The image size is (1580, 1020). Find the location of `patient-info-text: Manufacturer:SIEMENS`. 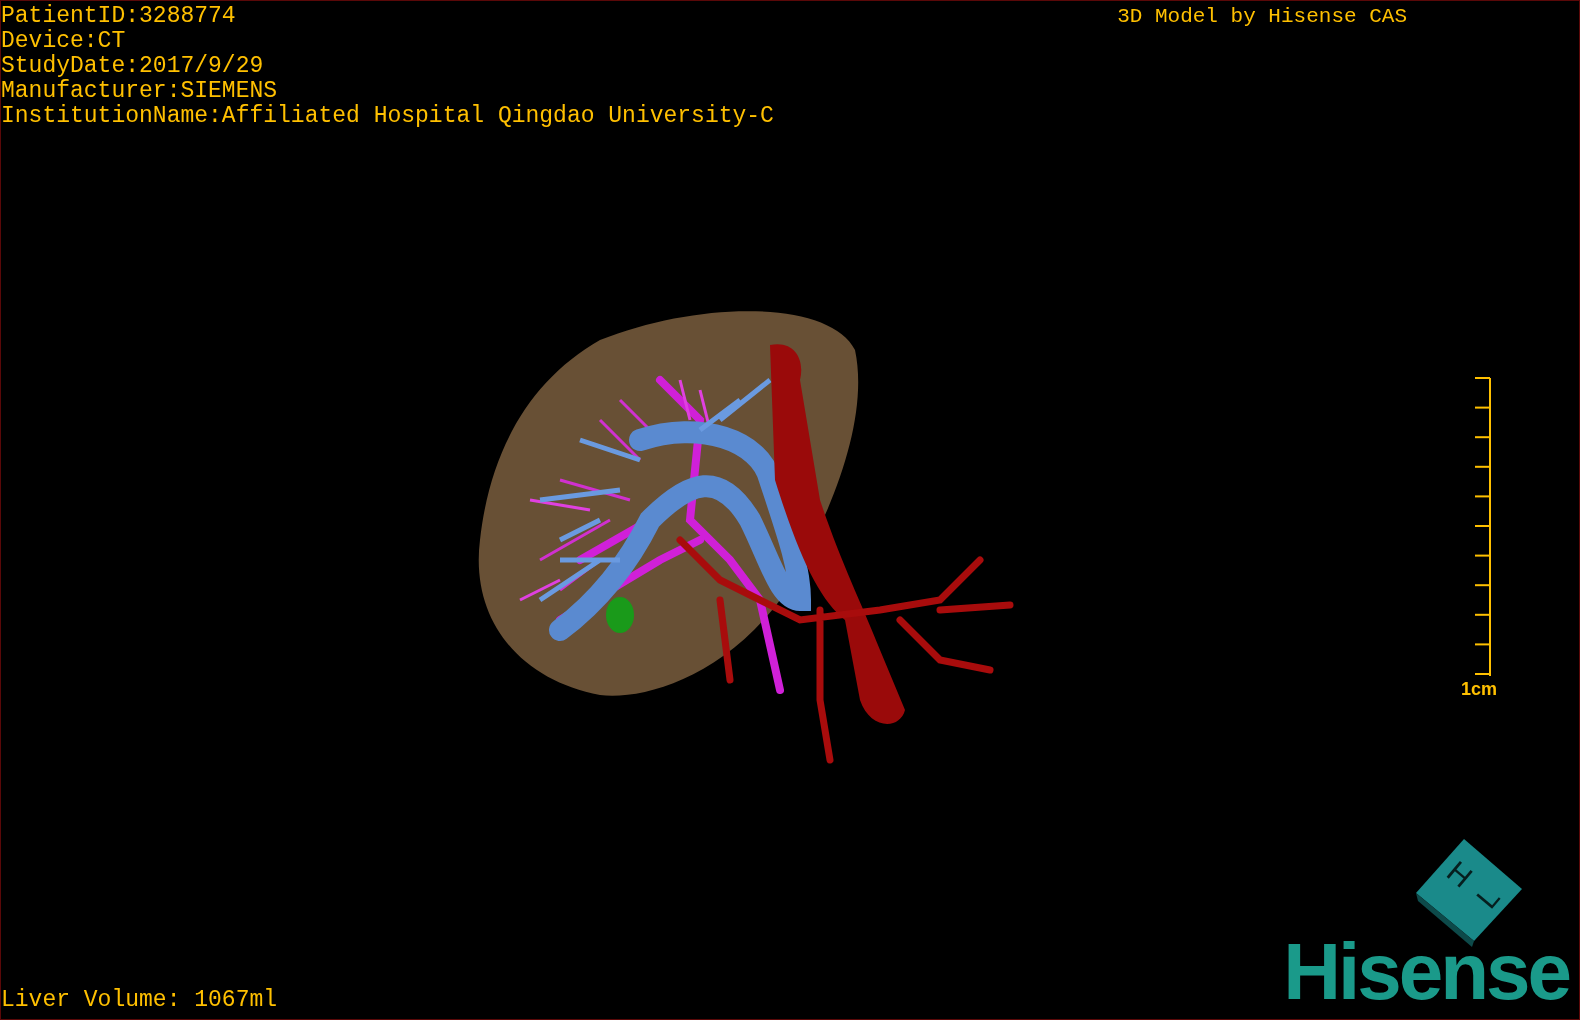

patient-info-text: Manufacturer:SIEMENS is located at coordinates (139, 91).